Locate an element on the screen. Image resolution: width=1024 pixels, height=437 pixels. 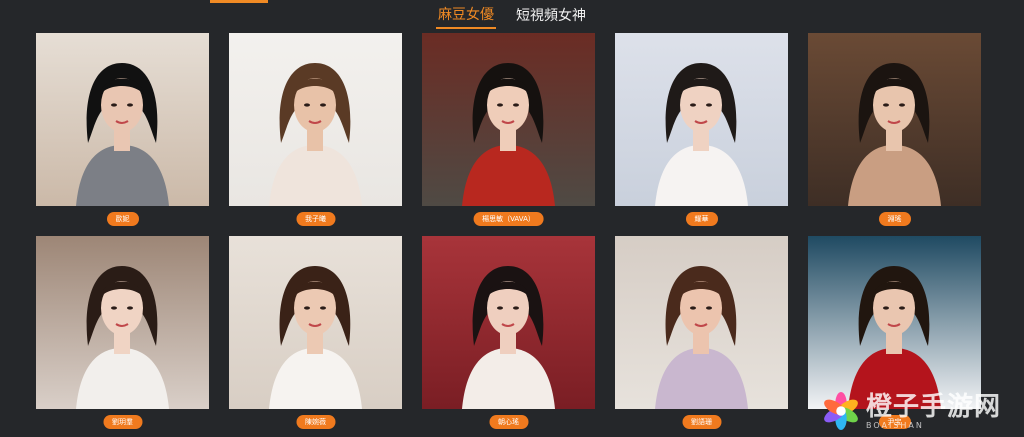
actress-card: 劉語珊 is located at coordinates (701, 334).